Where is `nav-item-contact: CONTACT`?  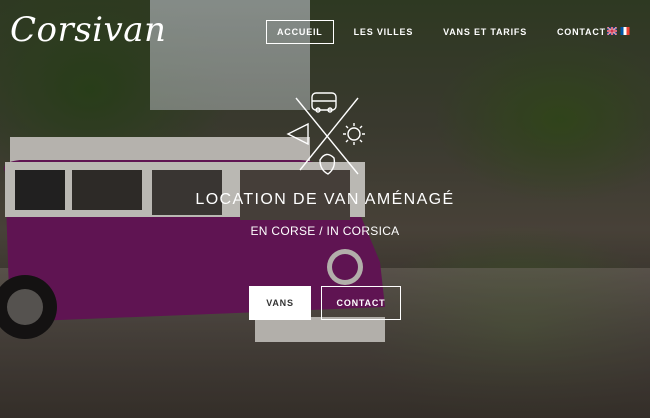
nav-item-contact: CONTACT is located at coordinates (581, 32).